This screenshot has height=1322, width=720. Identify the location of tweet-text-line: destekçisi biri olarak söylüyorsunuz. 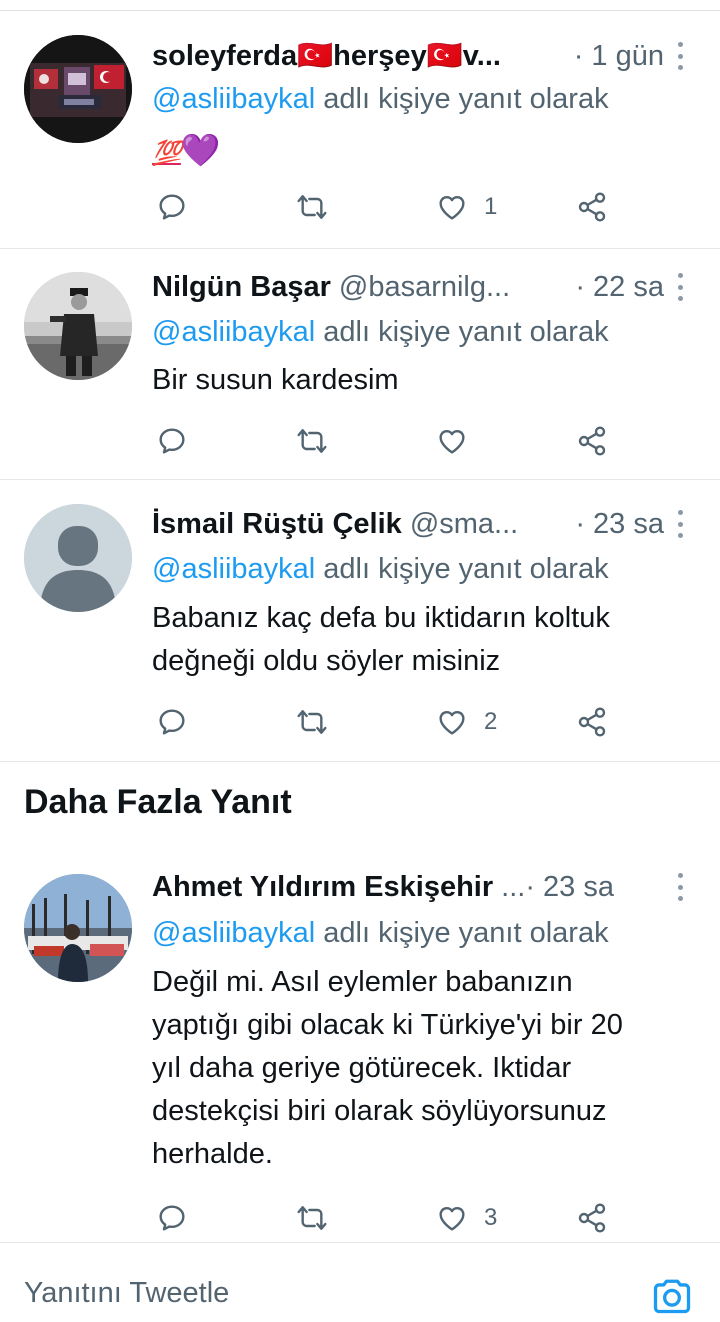
(379, 1111).